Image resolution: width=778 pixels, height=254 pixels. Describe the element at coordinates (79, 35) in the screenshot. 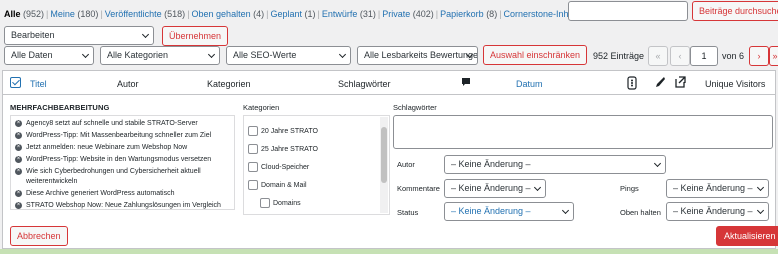

I see `bulk-action-select: Bearbeiten` at that location.